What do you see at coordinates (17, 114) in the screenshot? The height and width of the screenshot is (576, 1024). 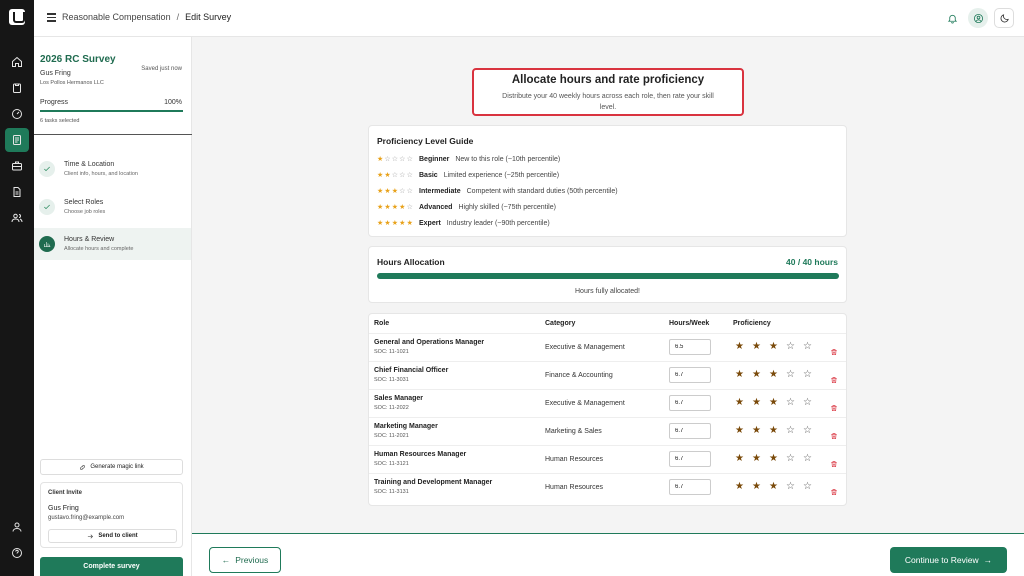 I see `gauge-icon` at bounding box center [17, 114].